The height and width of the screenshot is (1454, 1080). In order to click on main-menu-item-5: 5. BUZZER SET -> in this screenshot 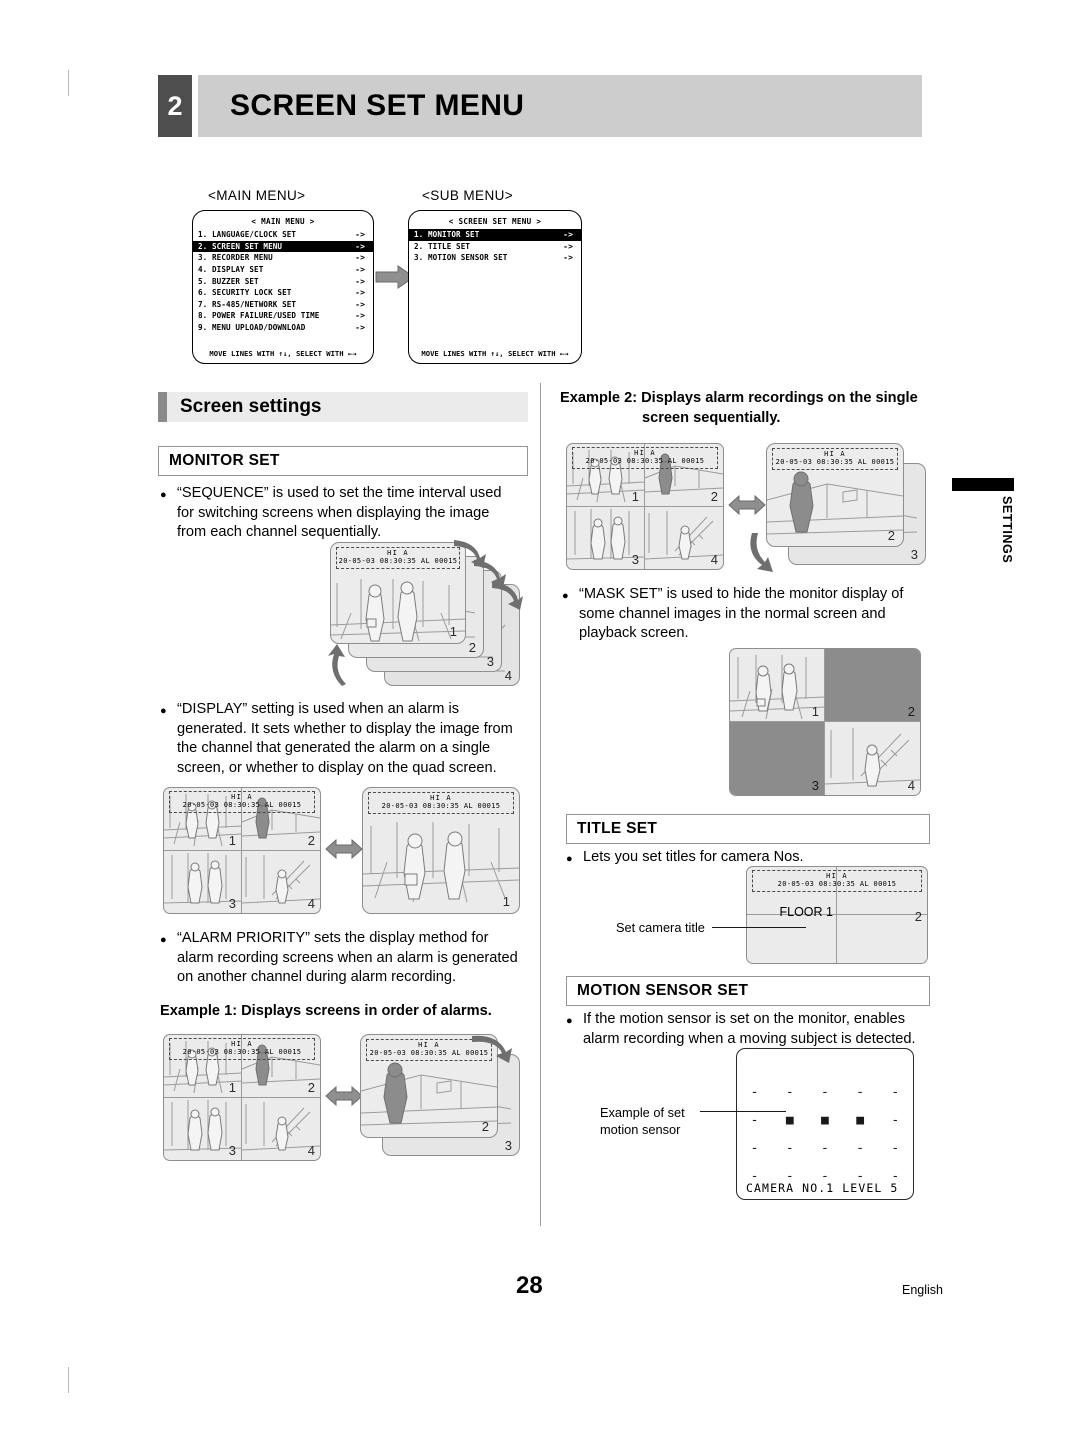, I will do `click(283, 281)`.